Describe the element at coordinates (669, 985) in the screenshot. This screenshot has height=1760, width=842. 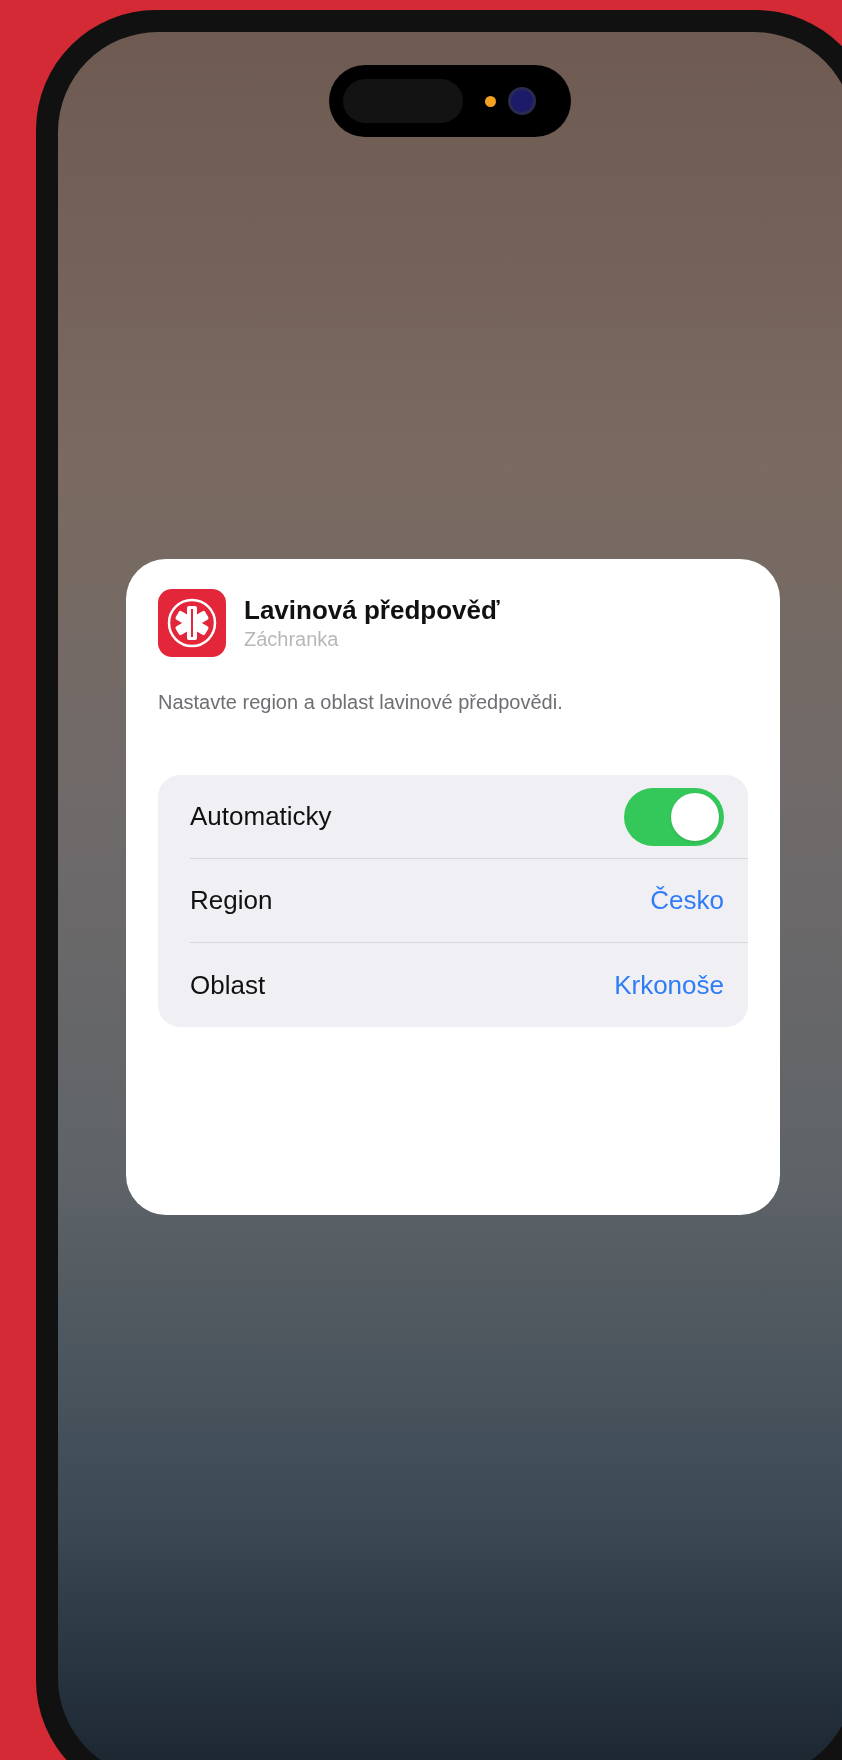
I see `value-link: Krkonoše` at that location.